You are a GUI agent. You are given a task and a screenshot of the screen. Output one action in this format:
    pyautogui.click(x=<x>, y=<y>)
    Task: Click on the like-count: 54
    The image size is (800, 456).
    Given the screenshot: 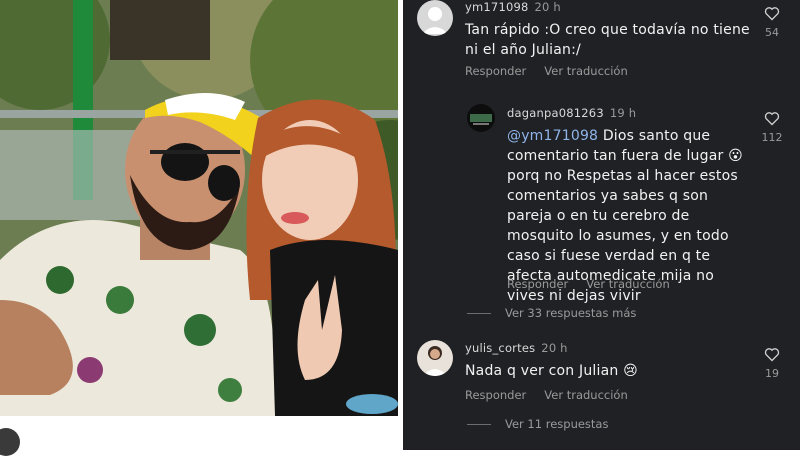 What is the action you would take?
    pyautogui.click(x=772, y=32)
    